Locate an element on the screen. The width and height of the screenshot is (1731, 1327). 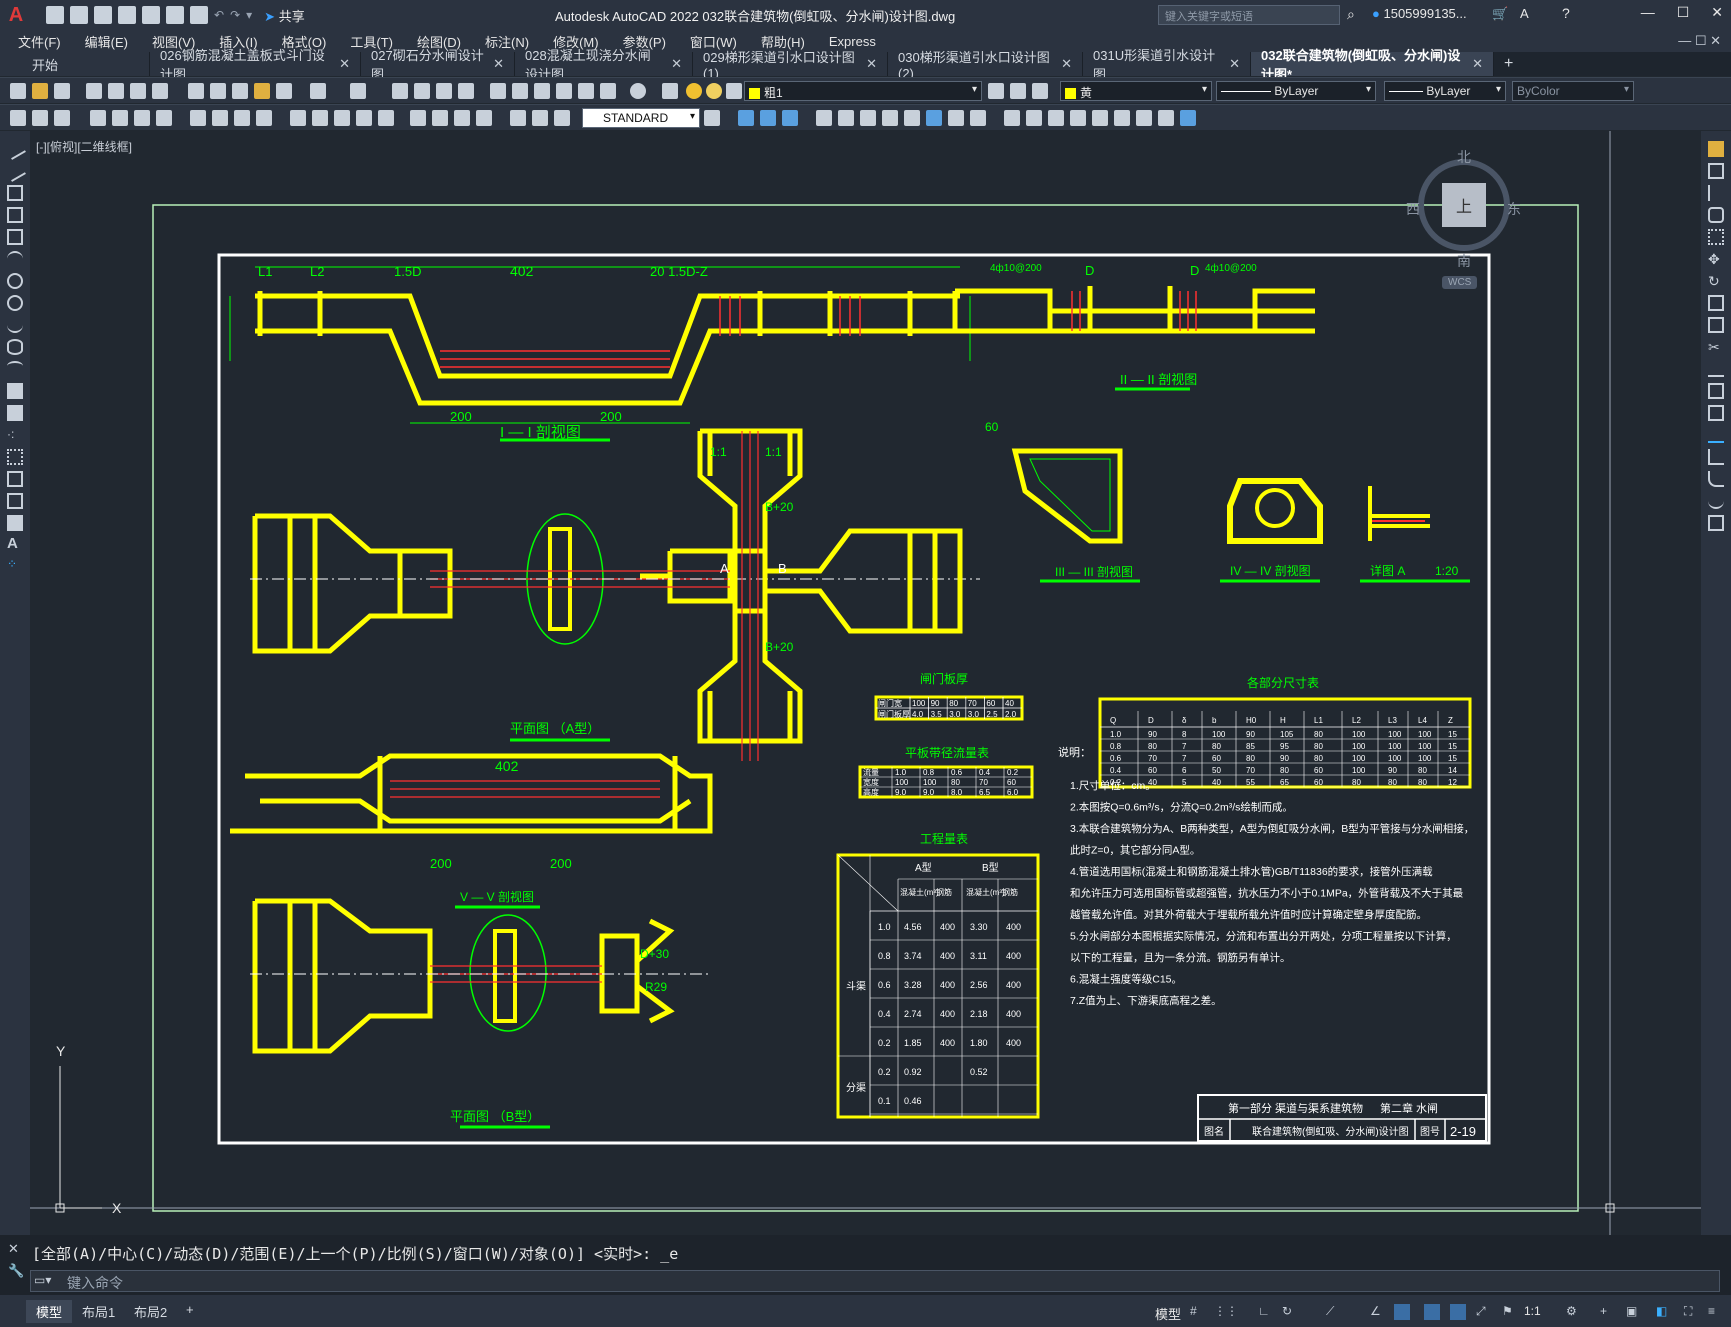
block-editor-icon is located at coordinates (284, 91).